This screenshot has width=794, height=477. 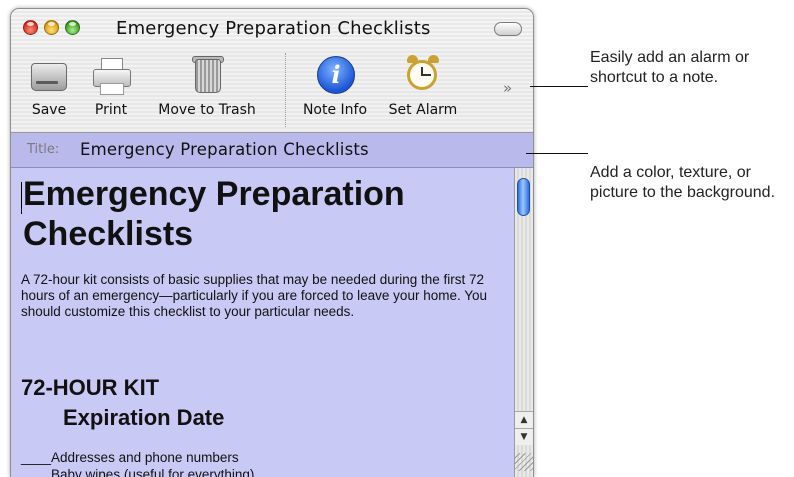 I want to click on zoom-button, so click(x=72, y=27).